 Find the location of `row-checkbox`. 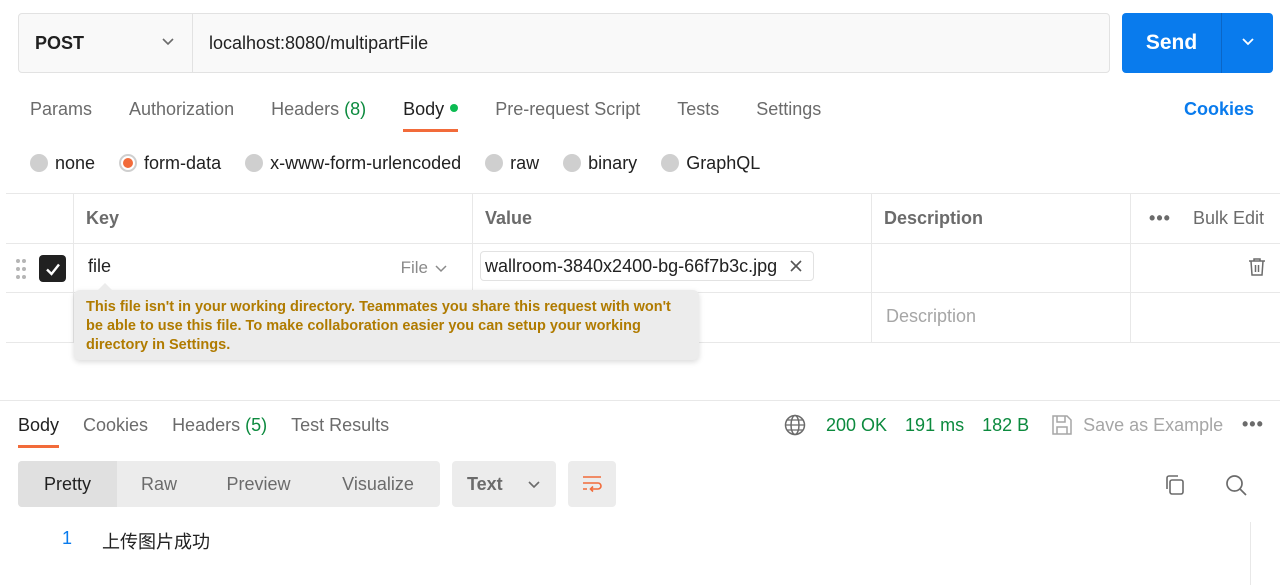

row-checkbox is located at coordinates (52, 268).